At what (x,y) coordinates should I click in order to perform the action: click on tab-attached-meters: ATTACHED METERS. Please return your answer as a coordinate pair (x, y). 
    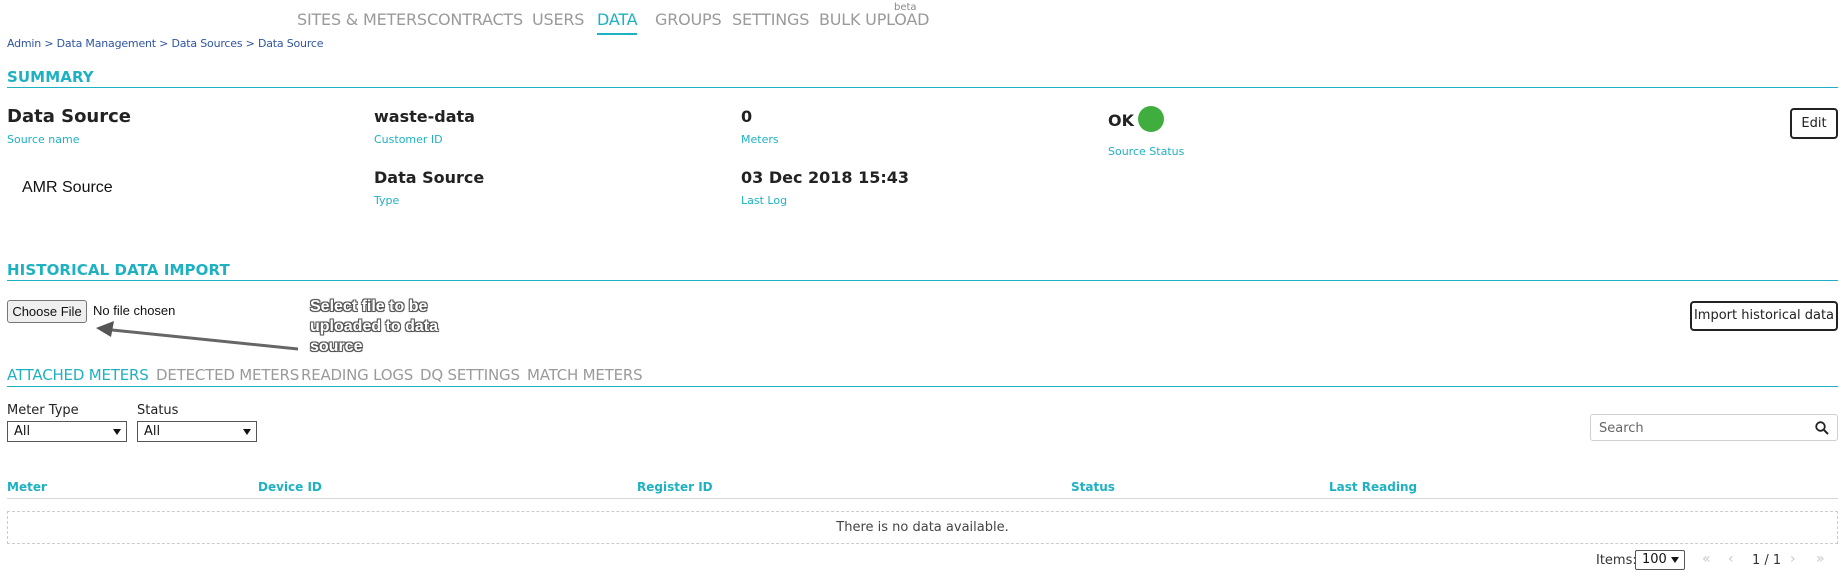
    Looking at the image, I should click on (78, 375).